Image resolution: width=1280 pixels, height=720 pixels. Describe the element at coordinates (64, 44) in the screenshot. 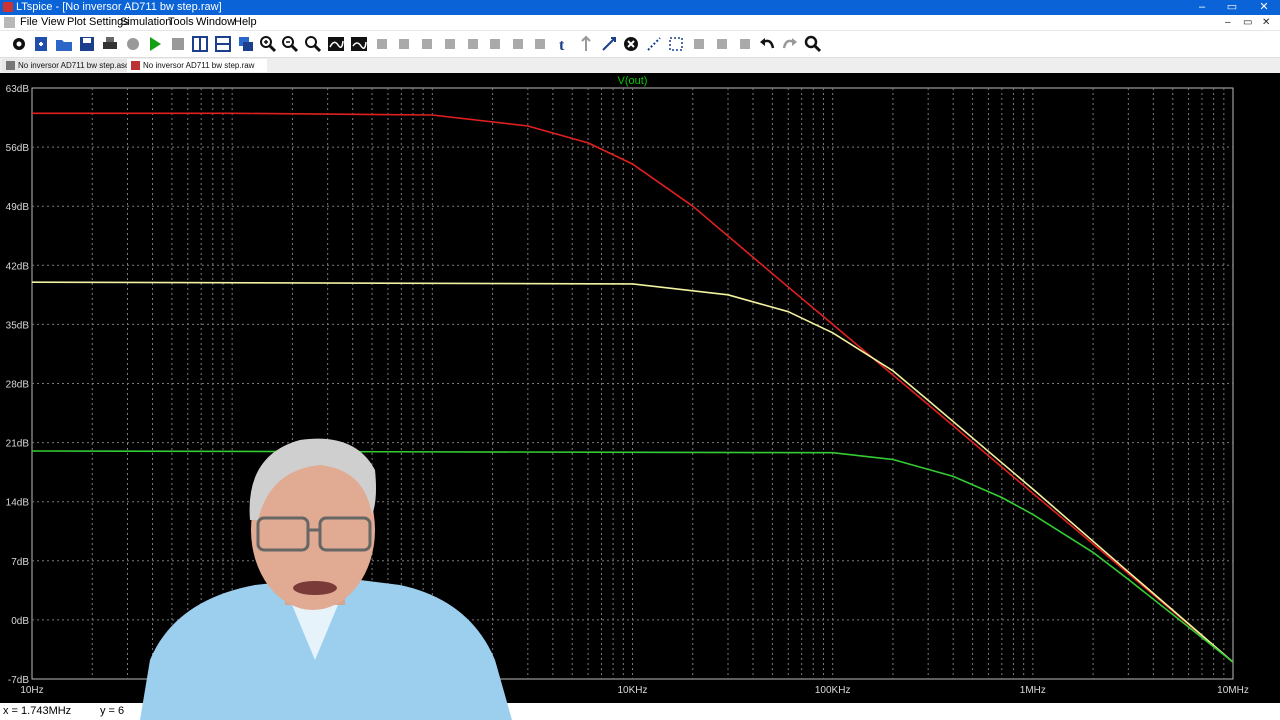

I see `open-folder-icon` at that location.